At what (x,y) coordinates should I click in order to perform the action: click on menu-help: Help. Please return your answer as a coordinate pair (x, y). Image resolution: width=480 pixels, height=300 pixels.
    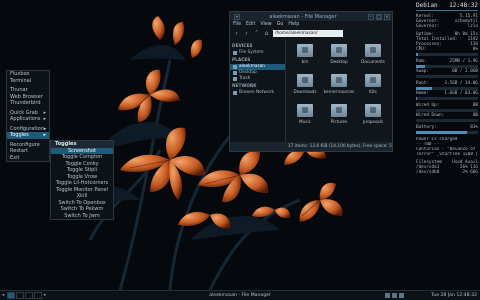
    Looking at the image, I should click on (293, 24).